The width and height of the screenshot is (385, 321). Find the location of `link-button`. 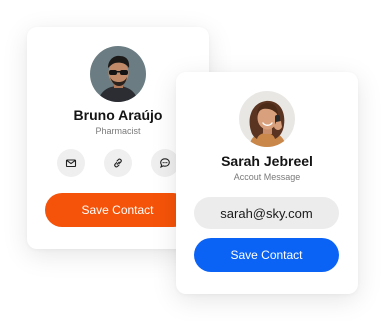

link-button is located at coordinates (118, 163).